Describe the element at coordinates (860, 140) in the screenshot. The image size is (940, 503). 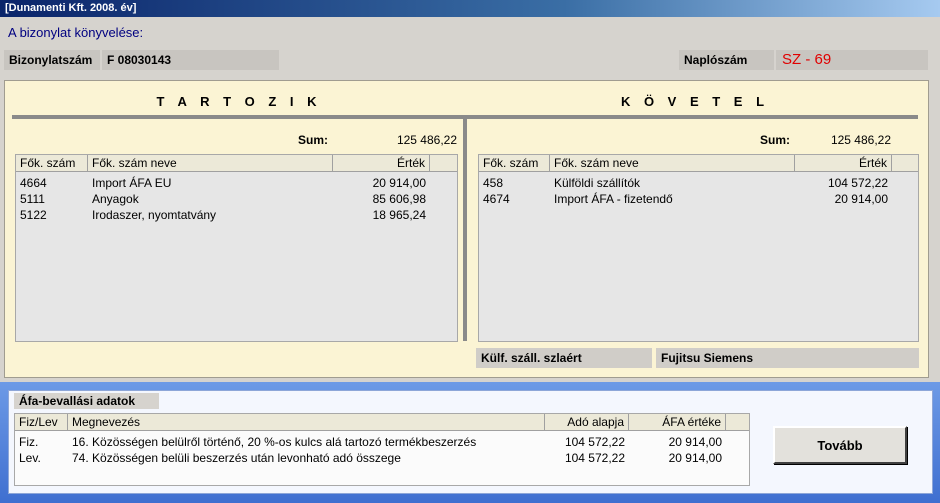
I see `credit-sum-value: 125 486,22` at that location.